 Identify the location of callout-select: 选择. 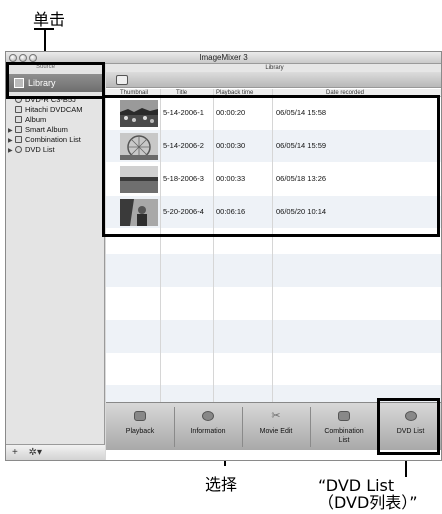
(221, 484).